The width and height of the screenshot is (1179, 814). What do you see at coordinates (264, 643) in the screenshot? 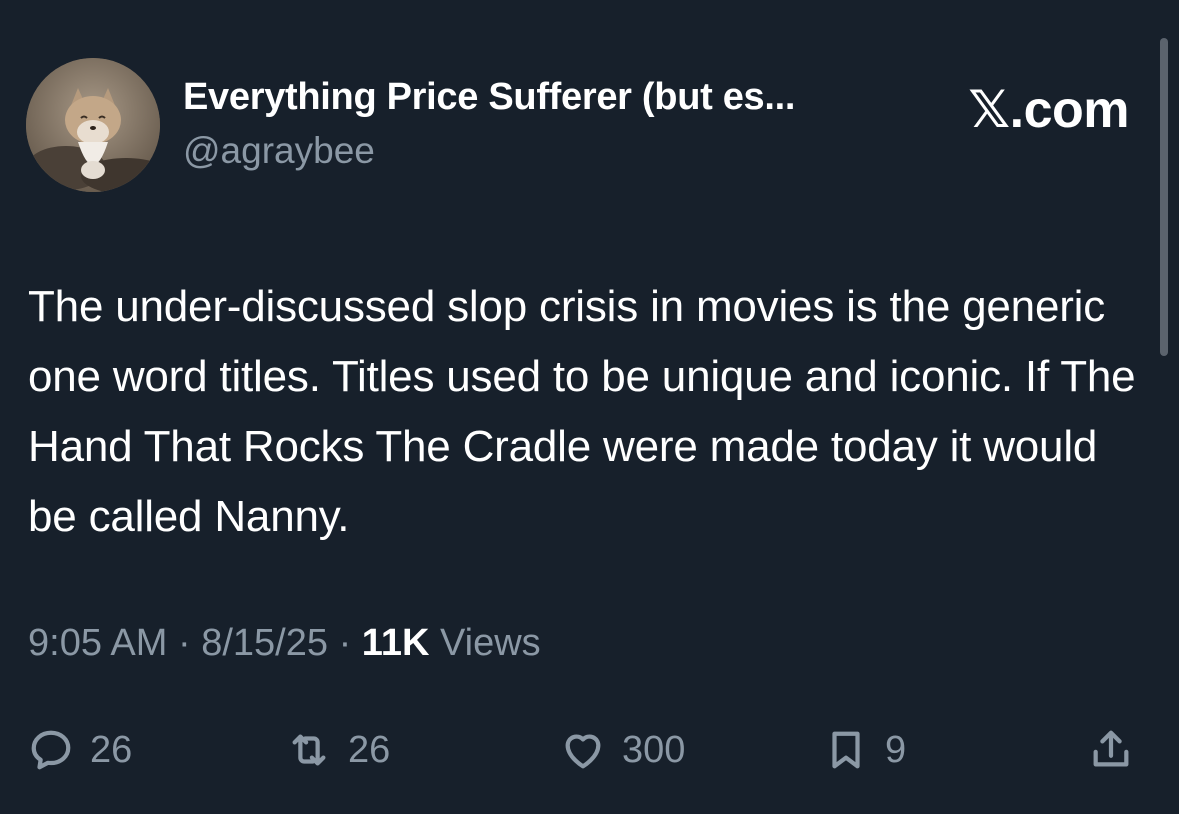
I see `tweet-date: 8/15/25` at bounding box center [264, 643].